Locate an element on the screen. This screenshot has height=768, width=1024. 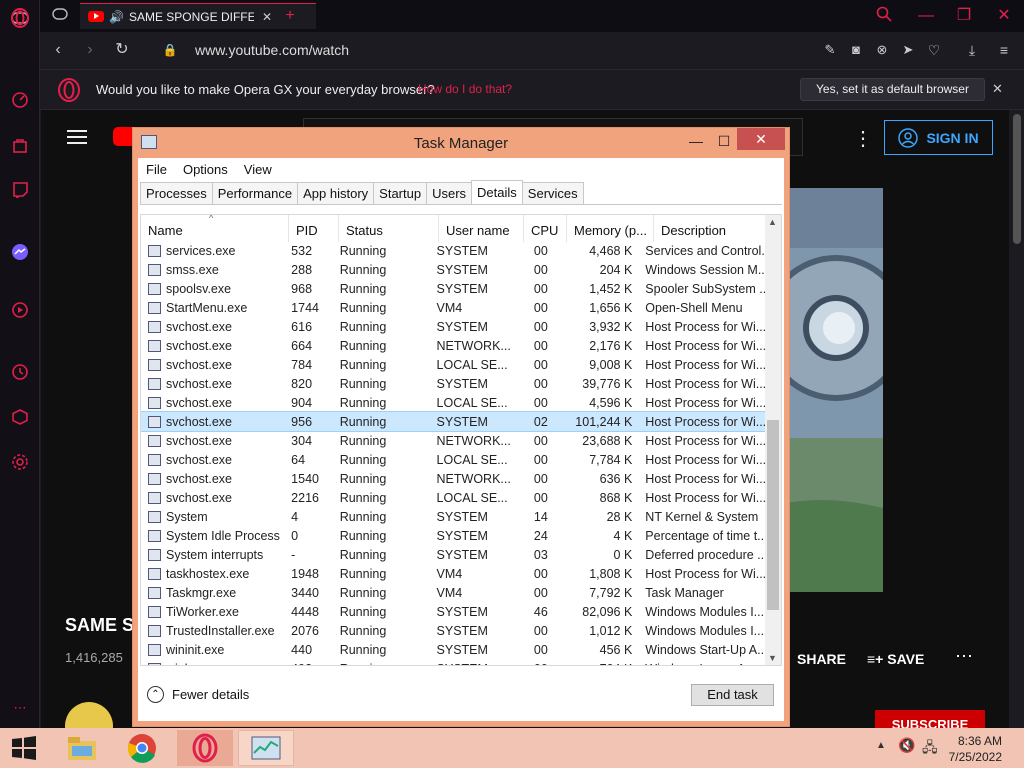
adblock-icon: ⊗ is located at coordinates (882, 50).